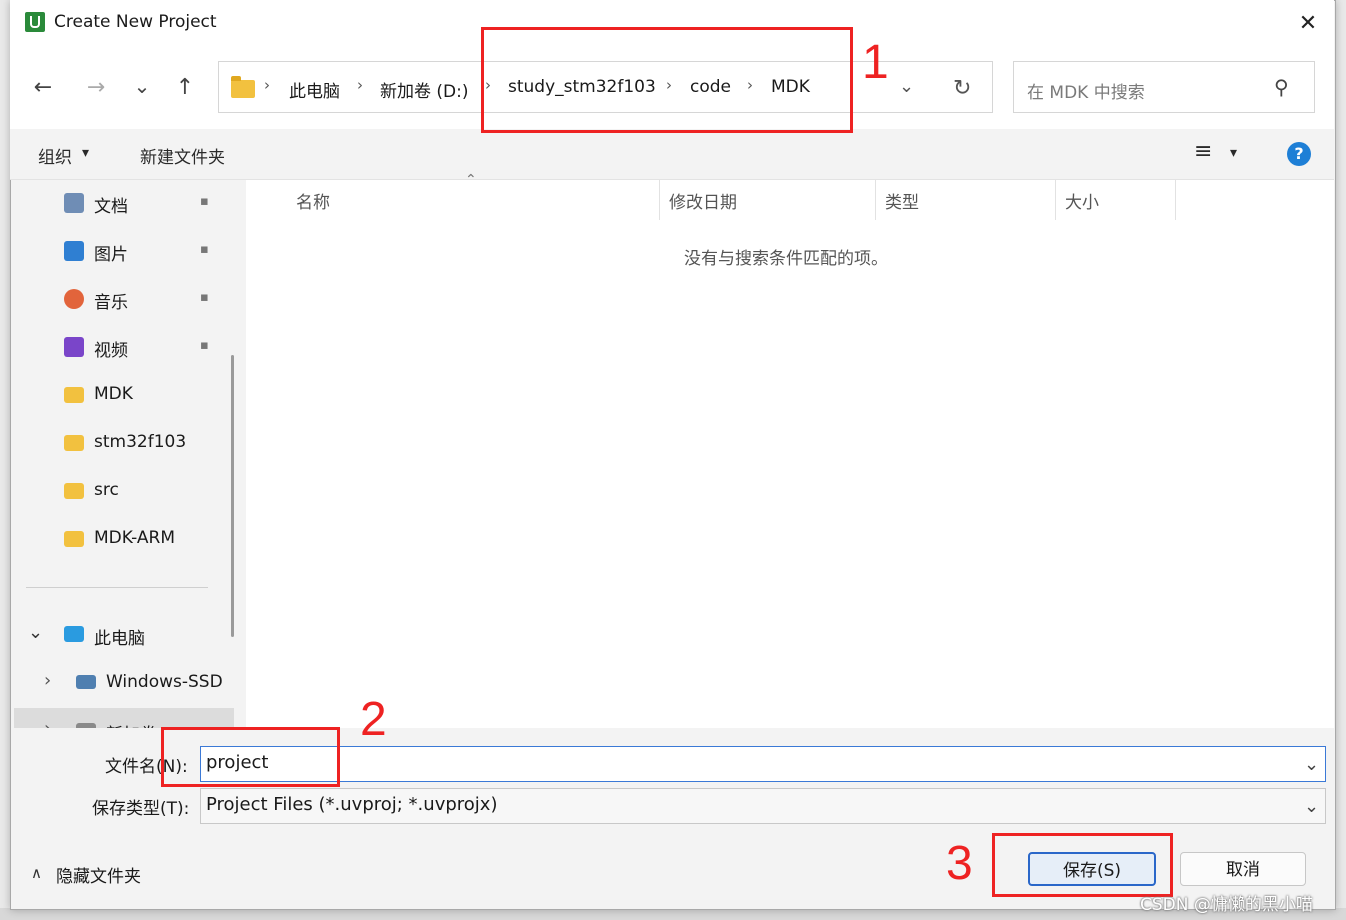 Image resolution: width=1346 pixels, height=920 pixels. I want to click on window-title: Create New Project, so click(135, 22).